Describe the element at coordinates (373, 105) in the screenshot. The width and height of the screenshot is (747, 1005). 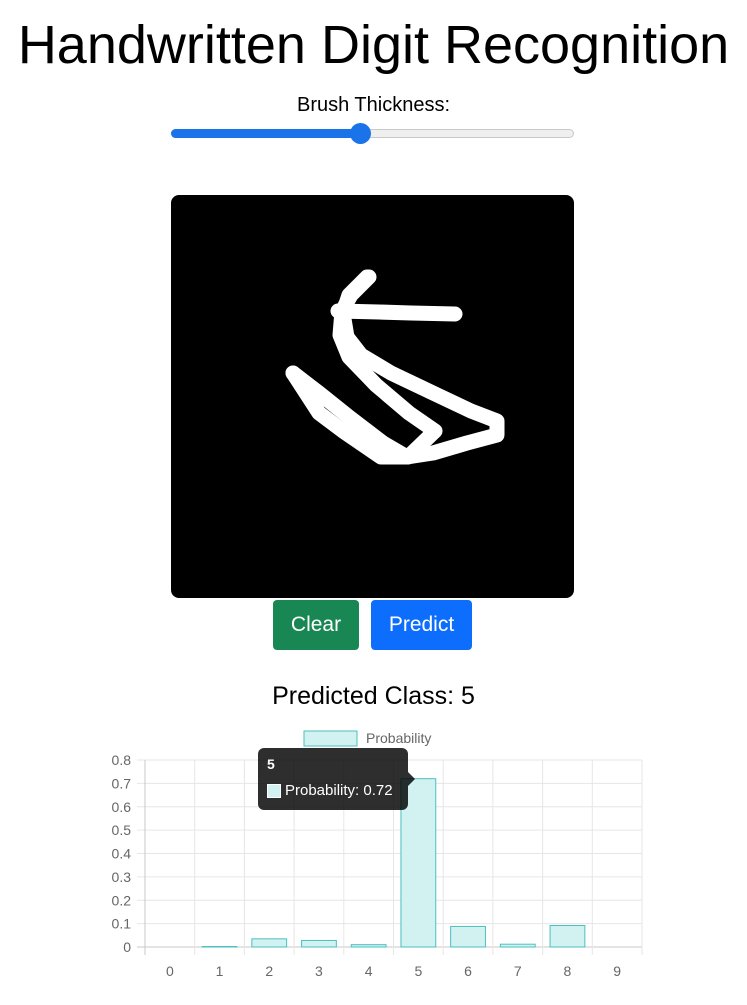
I see `brush-thickness-label: Brush Thickness:` at that location.